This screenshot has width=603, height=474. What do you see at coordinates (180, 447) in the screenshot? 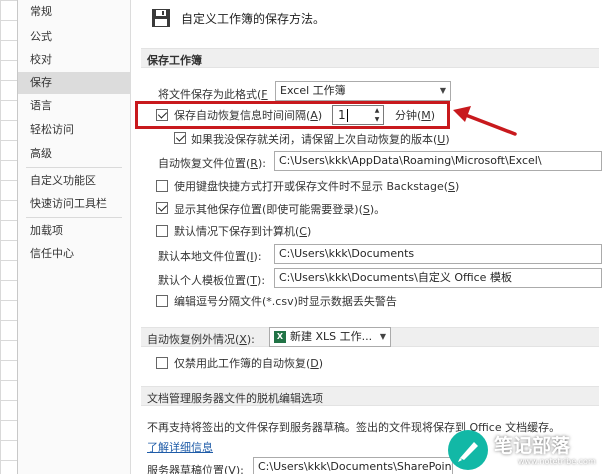
I see `learn-more-link: 了解详细信息` at bounding box center [180, 447].